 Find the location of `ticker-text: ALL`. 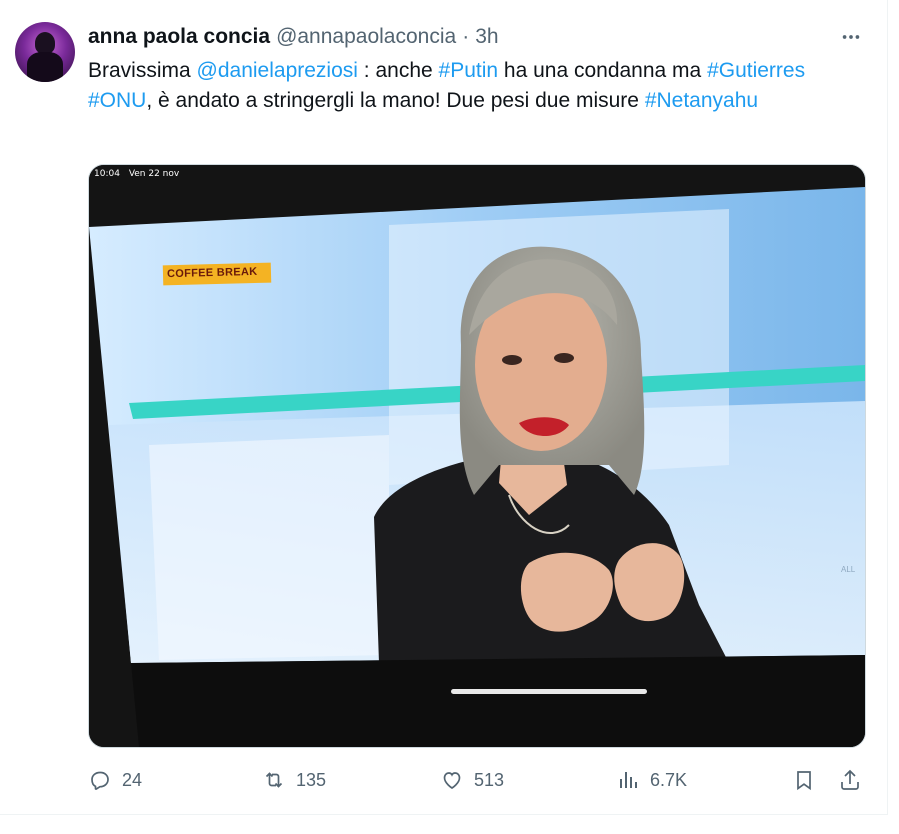

ticker-text: ALL is located at coordinates (848, 569).